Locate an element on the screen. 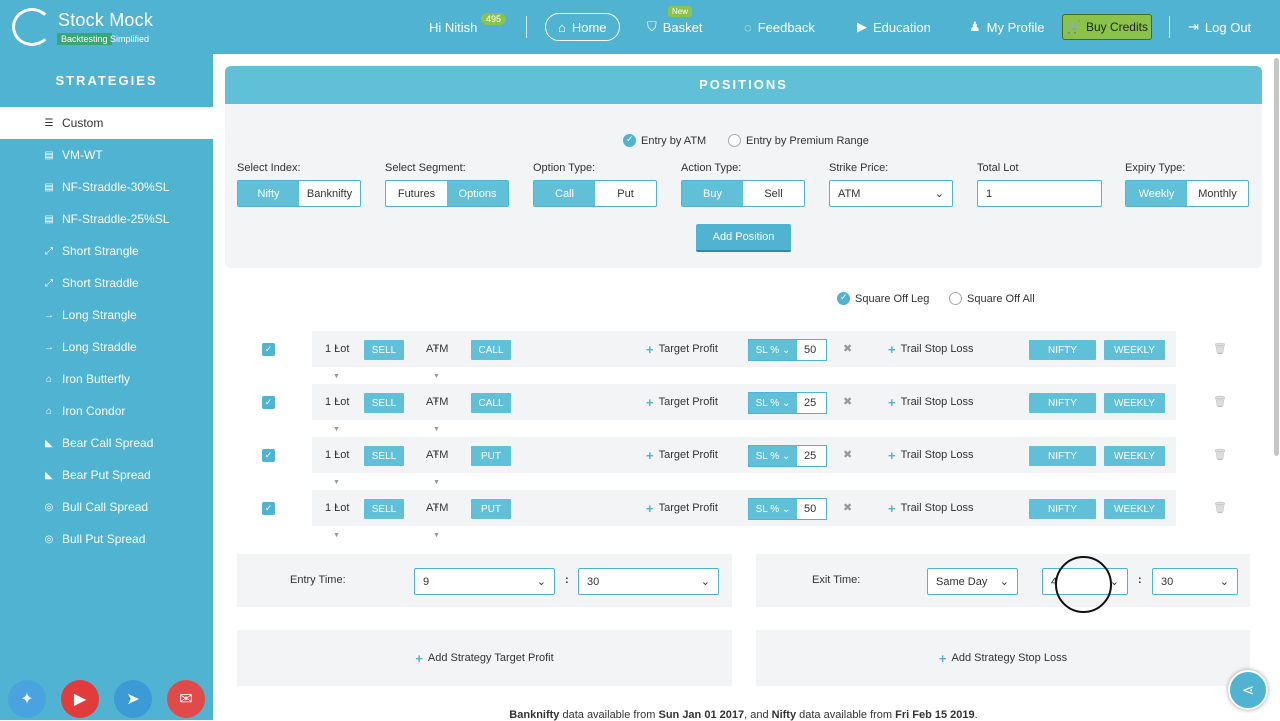  exit-day-select: Same Day ⌄ is located at coordinates (972, 581).